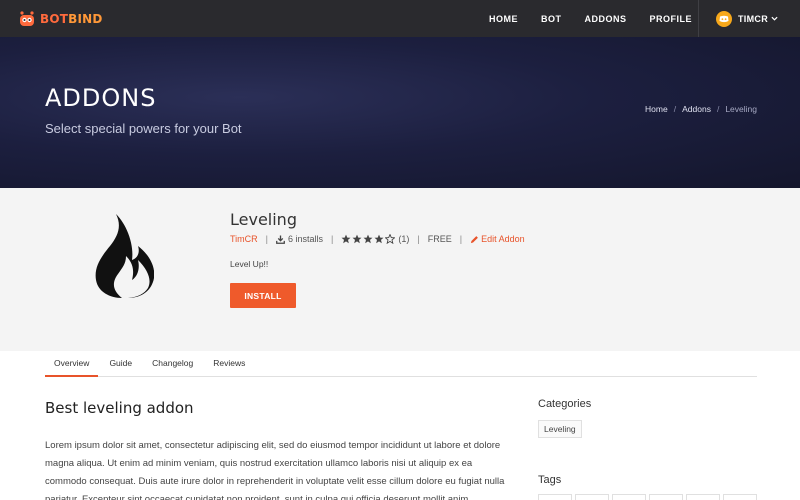 The height and width of the screenshot is (500, 800). I want to click on nav-profile: PROFILE, so click(671, 19).